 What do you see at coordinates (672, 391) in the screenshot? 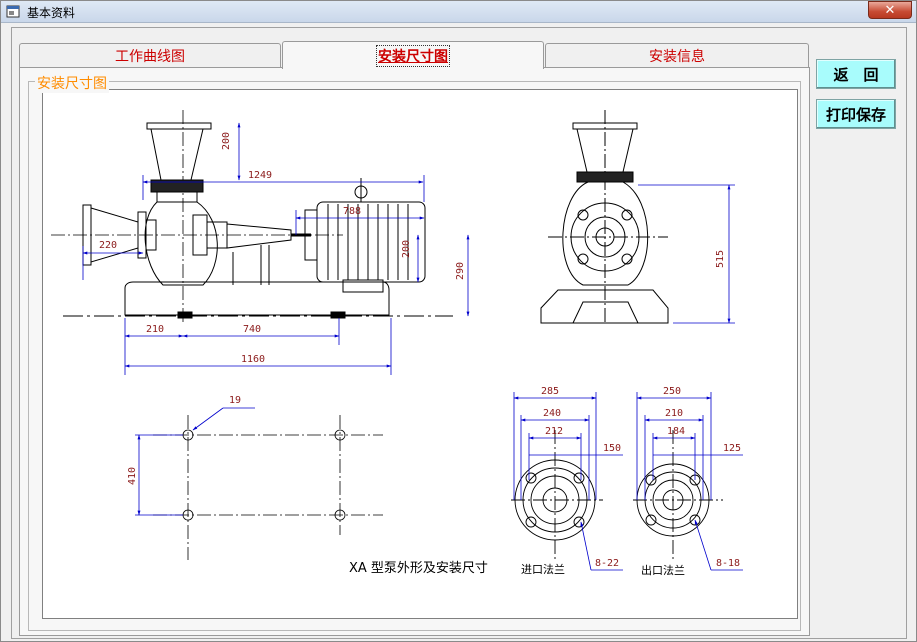
I see `dim-outlet-d1: 250` at bounding box center [672, 391].